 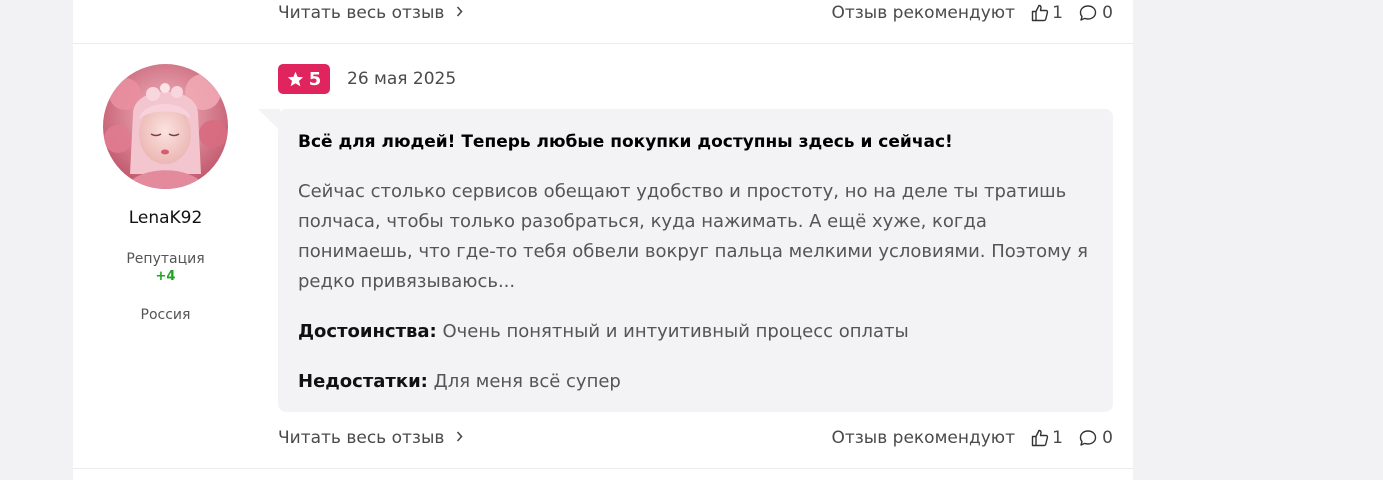 I want to click on bubble-tail, so click(x=269, y=120).